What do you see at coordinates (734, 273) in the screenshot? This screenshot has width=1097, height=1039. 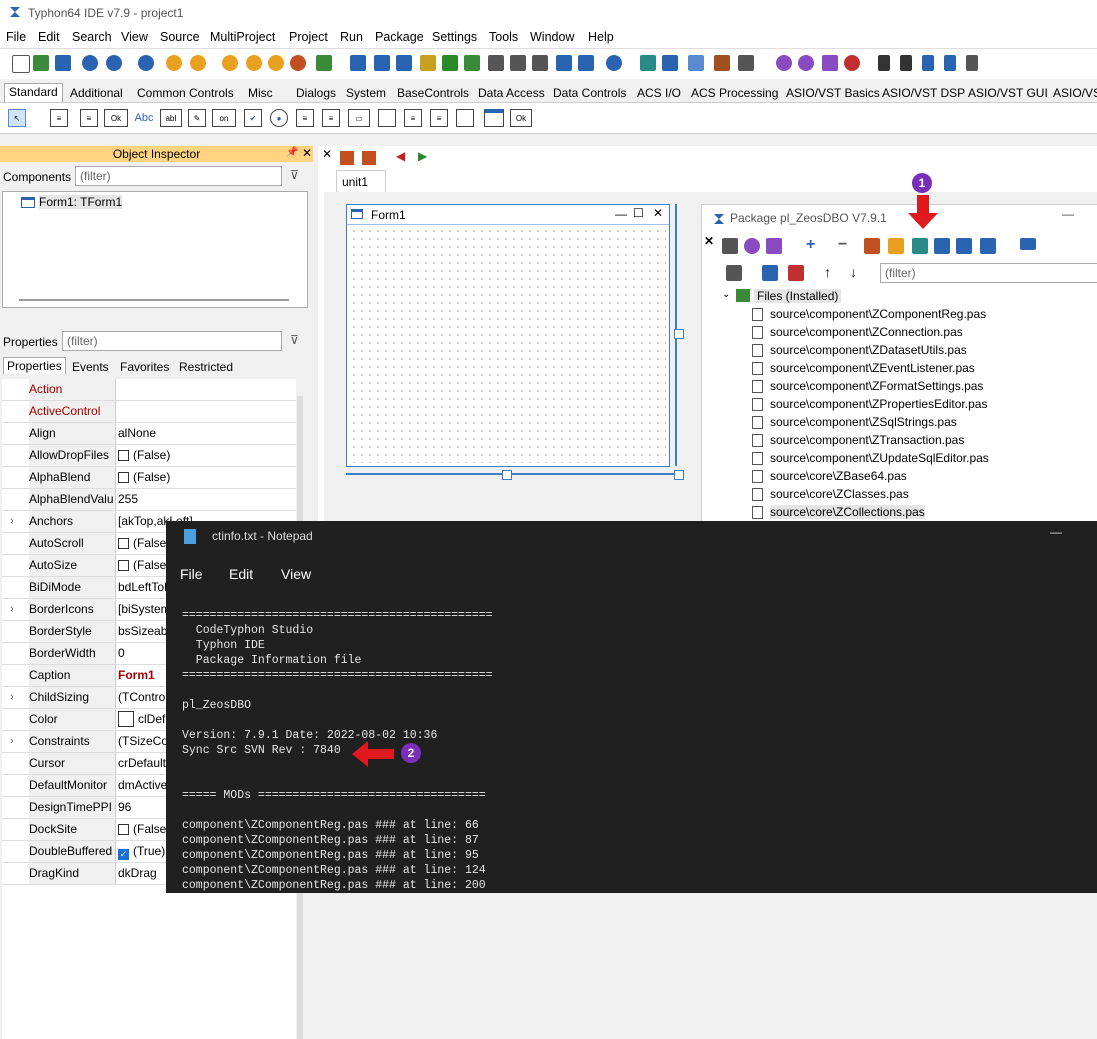 I see `pkg-tree-icon` at bounding box center [734, 273].